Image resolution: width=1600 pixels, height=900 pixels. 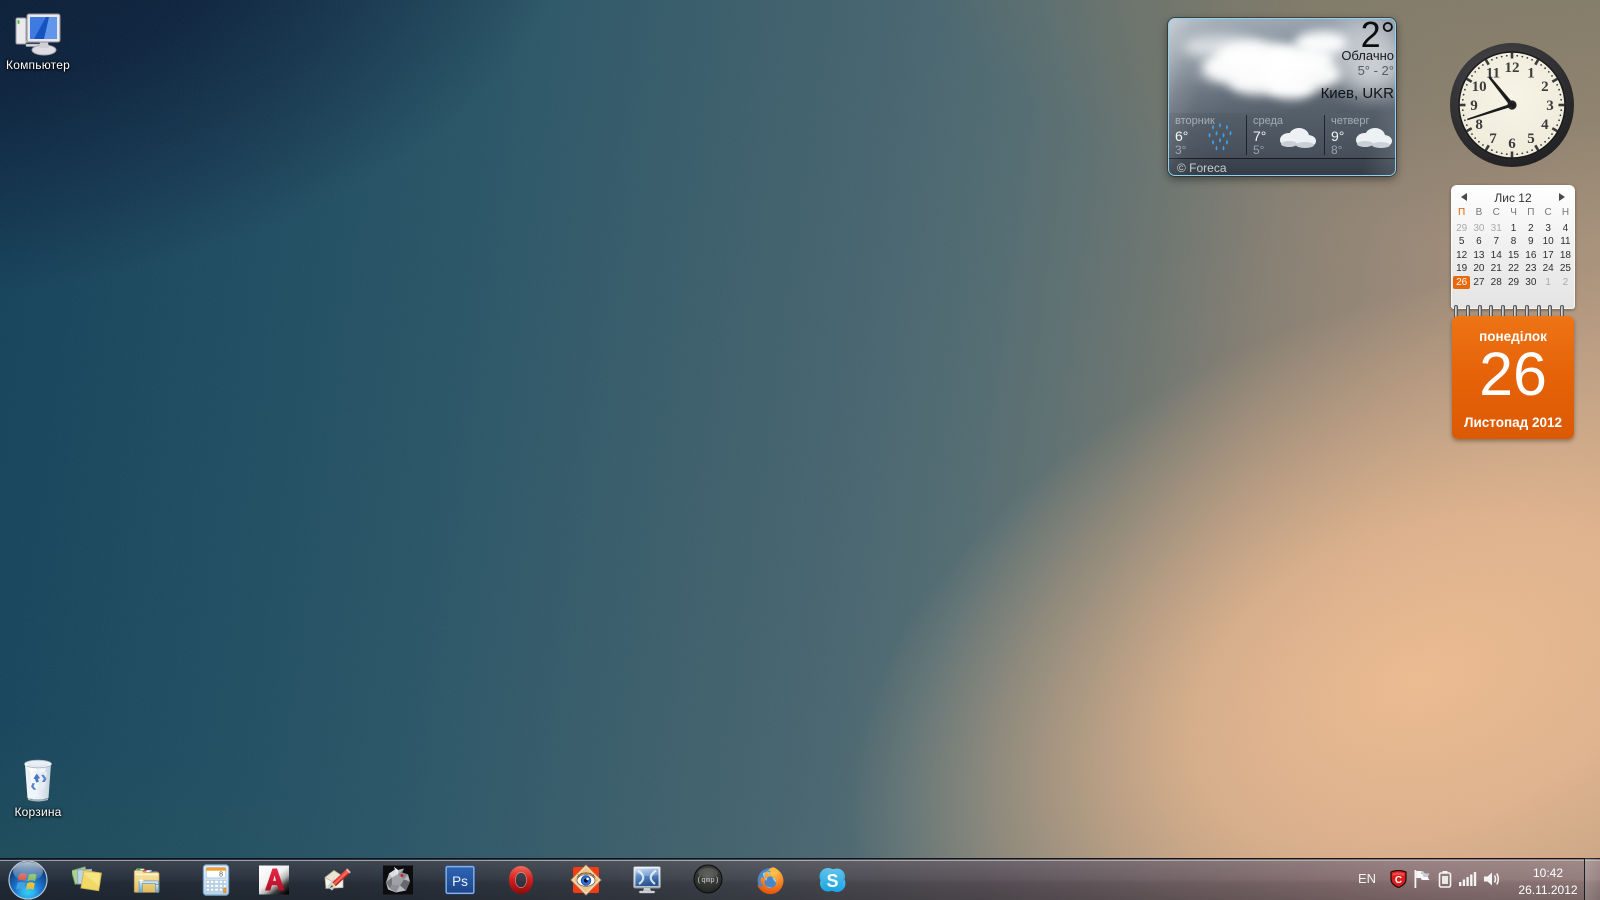 I want to click on svg-text: S, so click(x=832, y=881).